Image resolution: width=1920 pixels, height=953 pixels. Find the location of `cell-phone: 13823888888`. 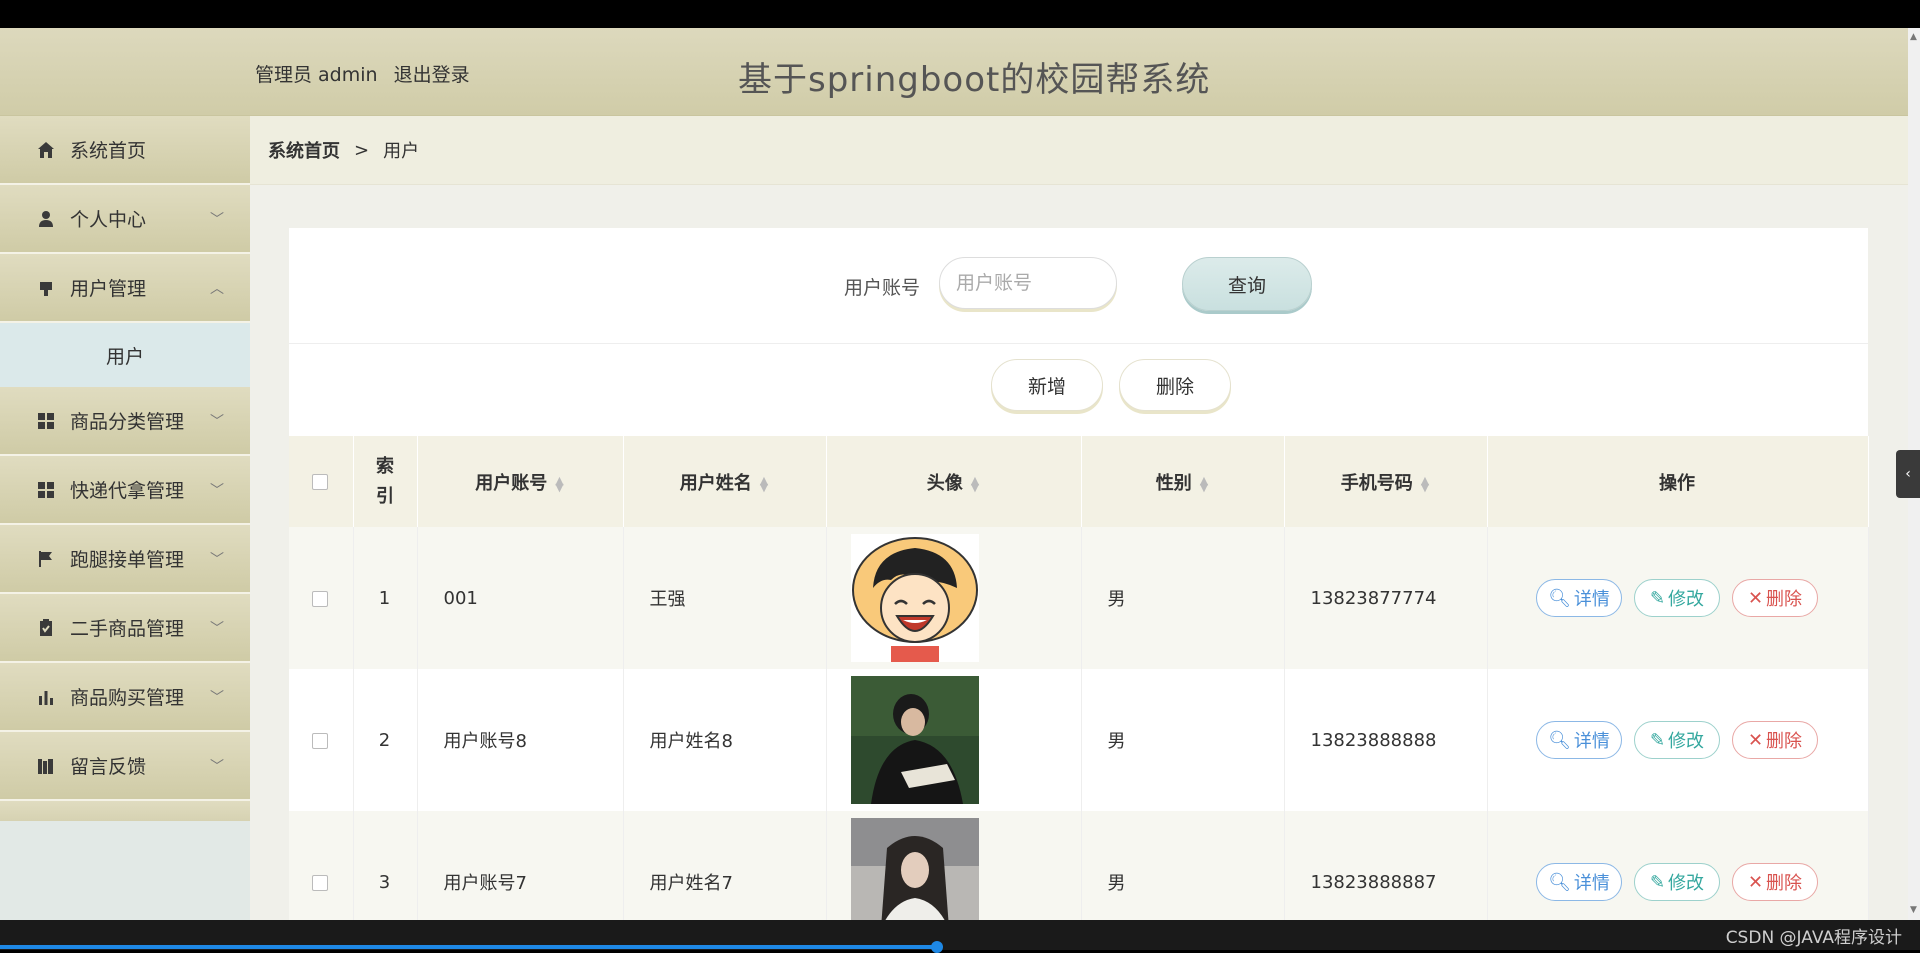

cell-phone: 13823888888 is located at coordinates (1386, 740).